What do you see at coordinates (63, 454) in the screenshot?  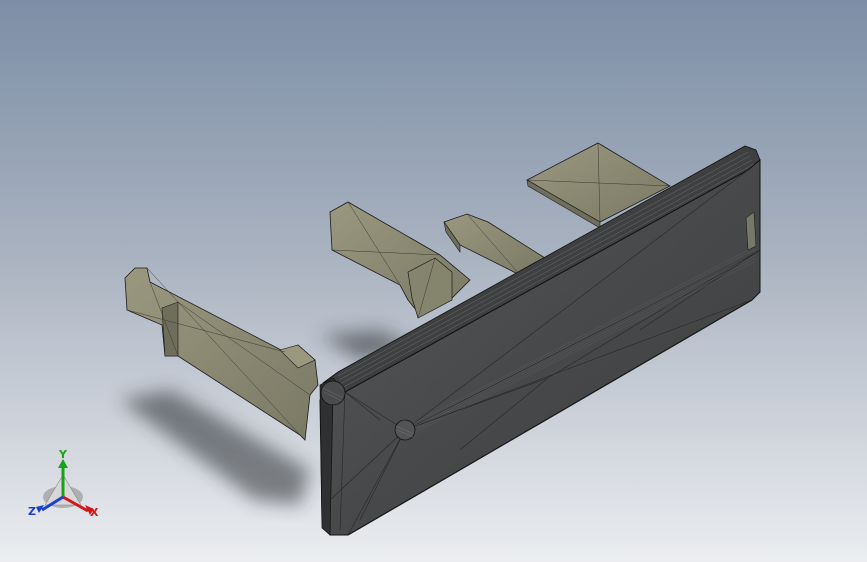 I see `triad-y-label: Y` at bounding box center [63, 454].